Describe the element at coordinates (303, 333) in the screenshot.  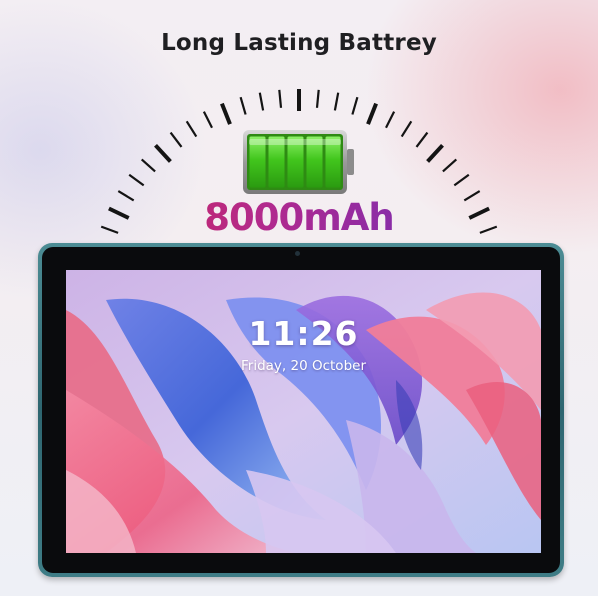
I see `lockscreen-time: 11:26` at that location.